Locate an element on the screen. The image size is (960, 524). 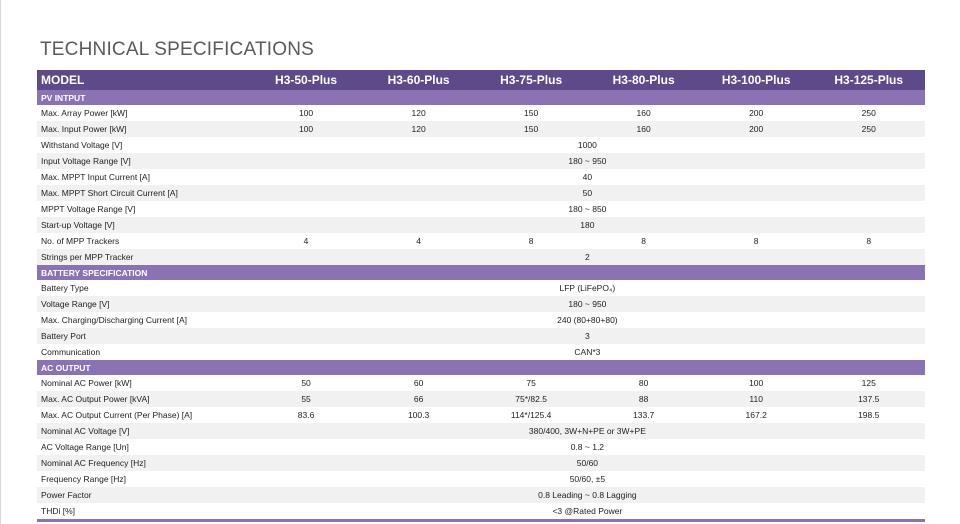
spec-row: Input Voltage Range [V] 180 ~ 950 is located at coordinates (481, 161).